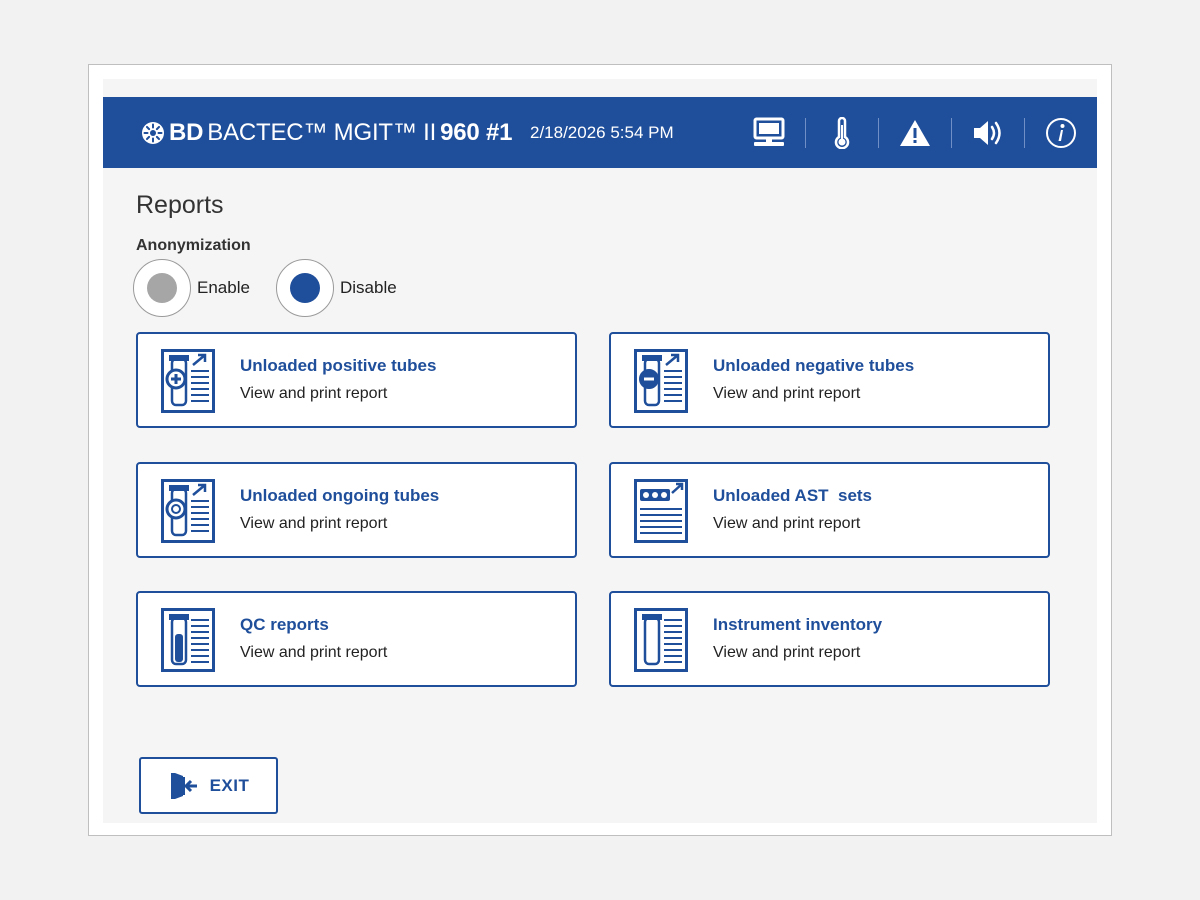 This screenshot has height=900, width=1200. What do you see at coordinates (188, 640) in the screenshot?
I see `qc-tube-report-icon` at bounding box center [188, 640].